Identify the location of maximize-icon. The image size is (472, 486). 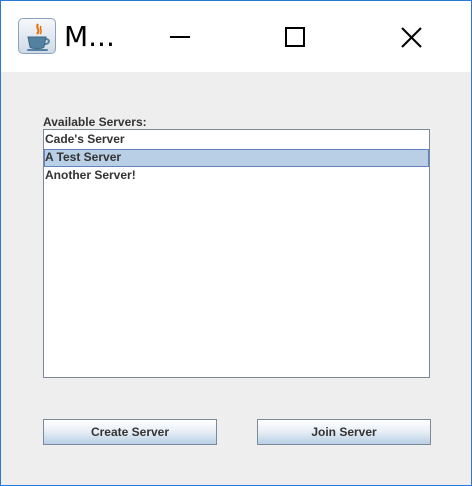
(295, 37).